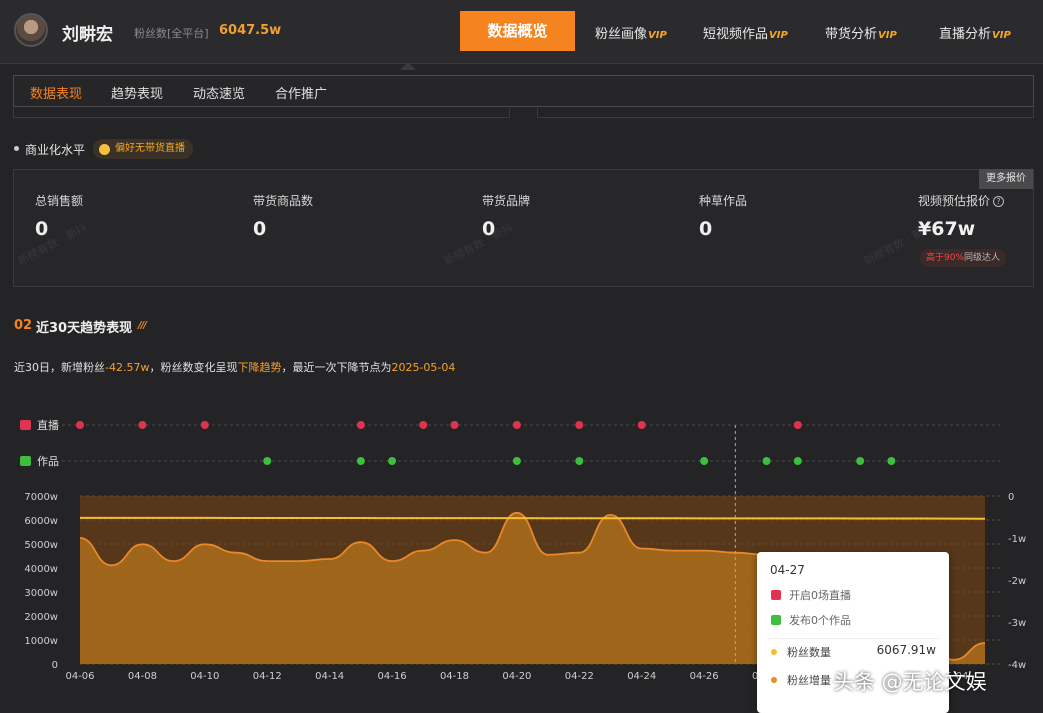 The image size is (1043, 713). What do you see at coordinates (392, 676) in the screenshot?
I see `x-tick-label: 04-16` at bounding box center [392, 676].